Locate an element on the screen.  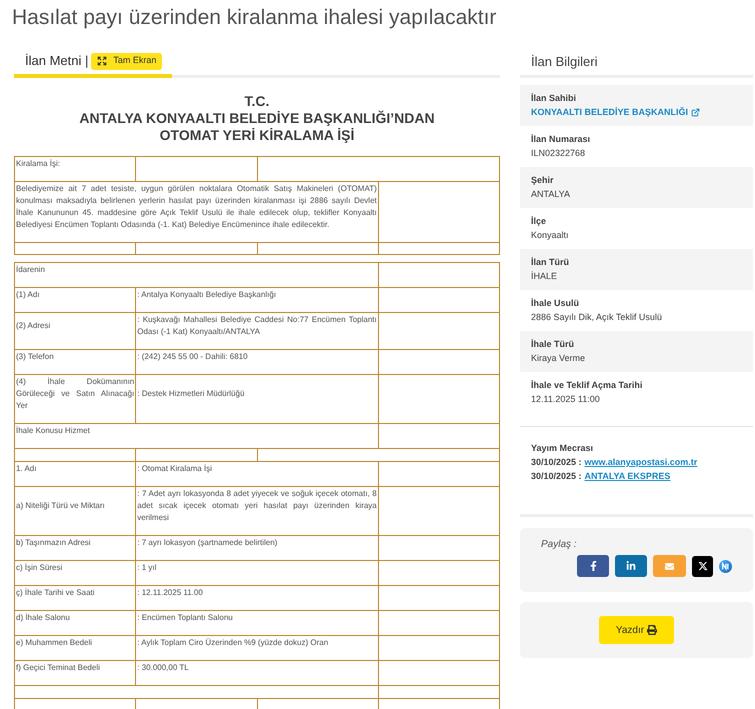
field-label: İhale Usulü is located at coordinates (555, 303).